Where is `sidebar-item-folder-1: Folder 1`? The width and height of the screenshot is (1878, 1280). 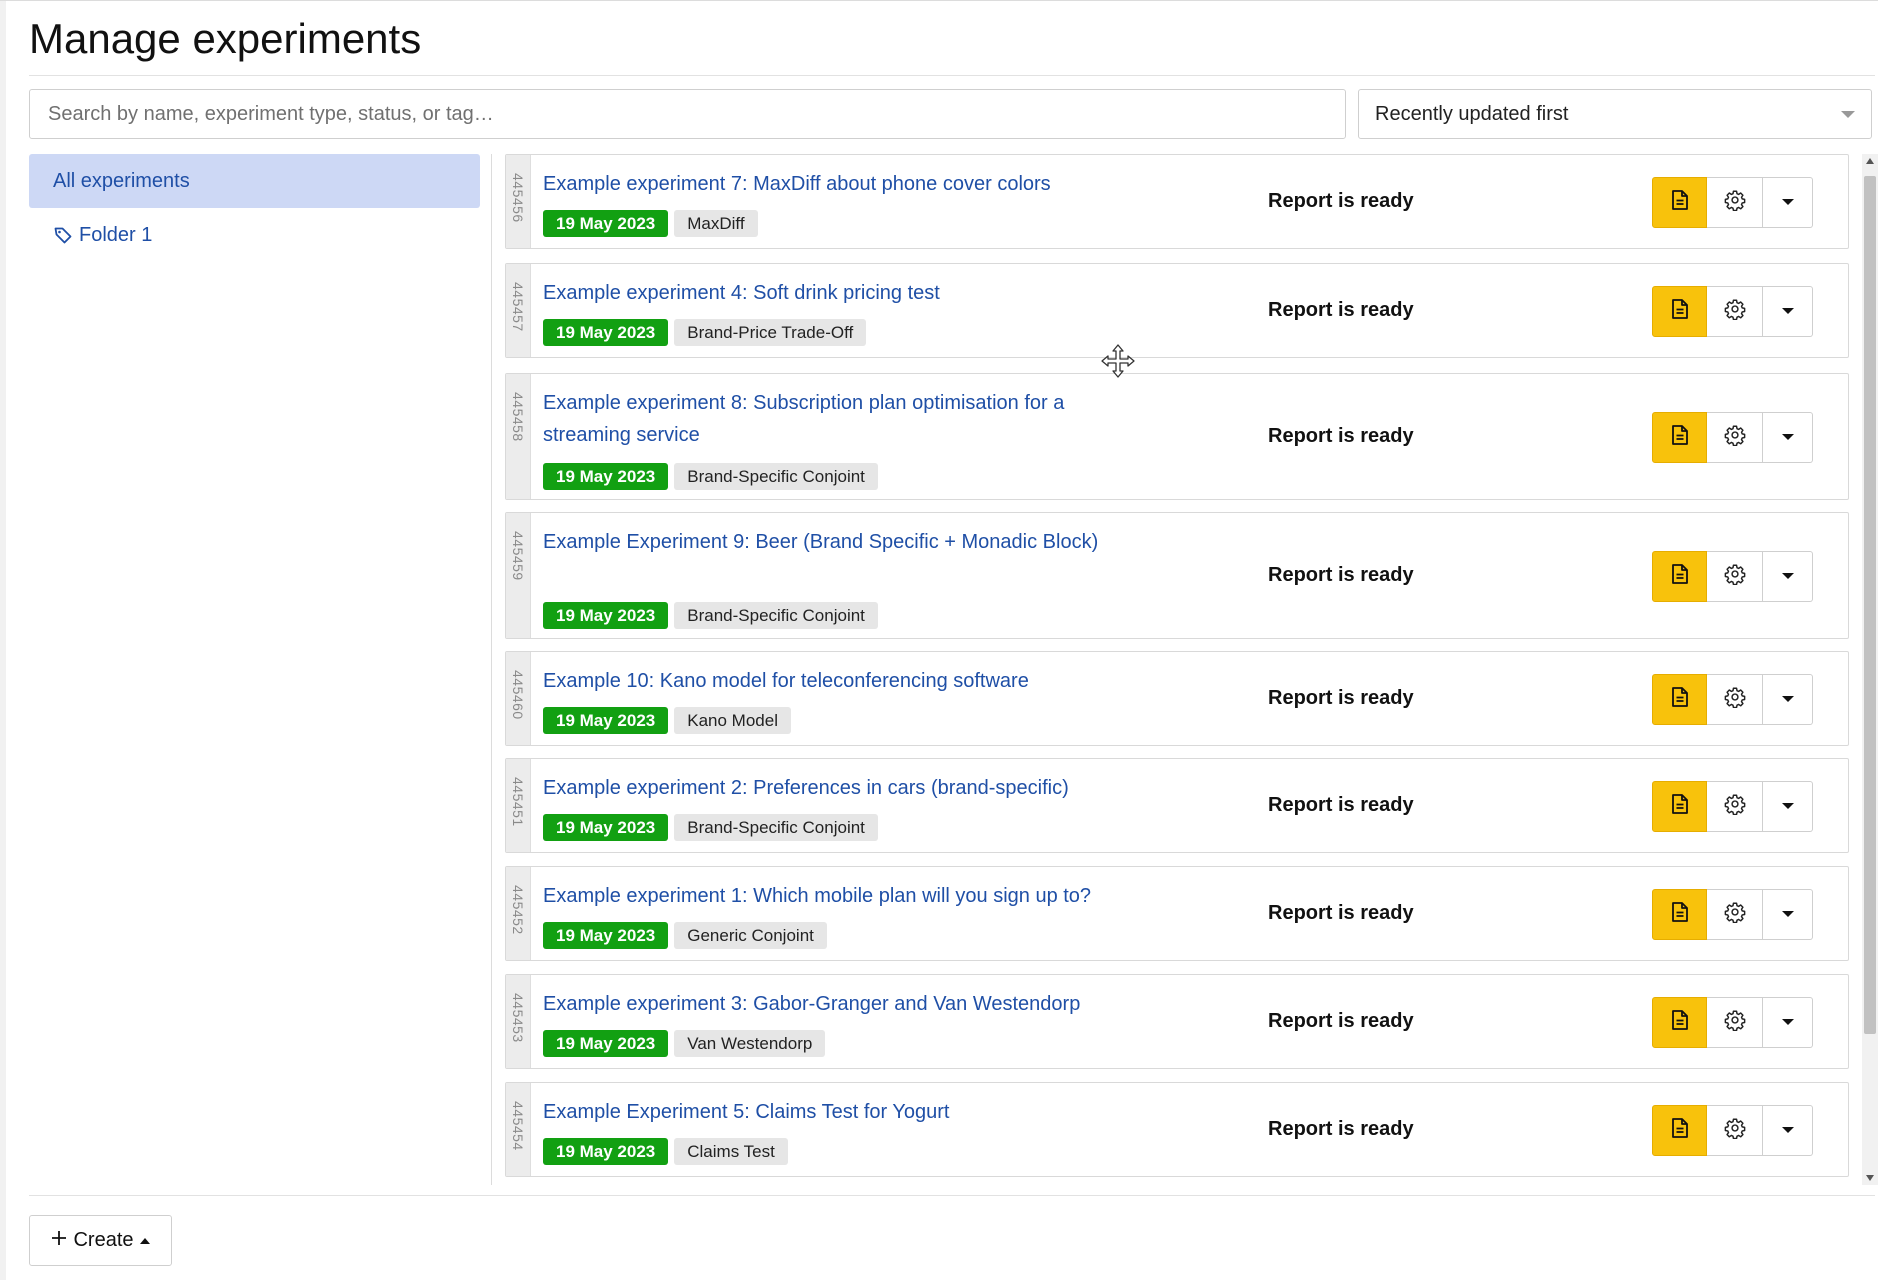 sidebar-item-folder-1: Folder 1 is located at coordinates (254, 235).